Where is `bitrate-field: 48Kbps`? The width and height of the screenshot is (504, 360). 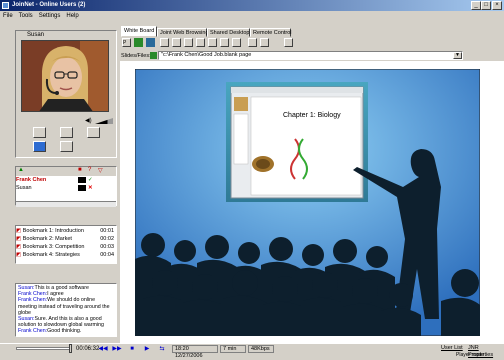
bitrate-field: 48Kbps is located at coordinates (261, 349).